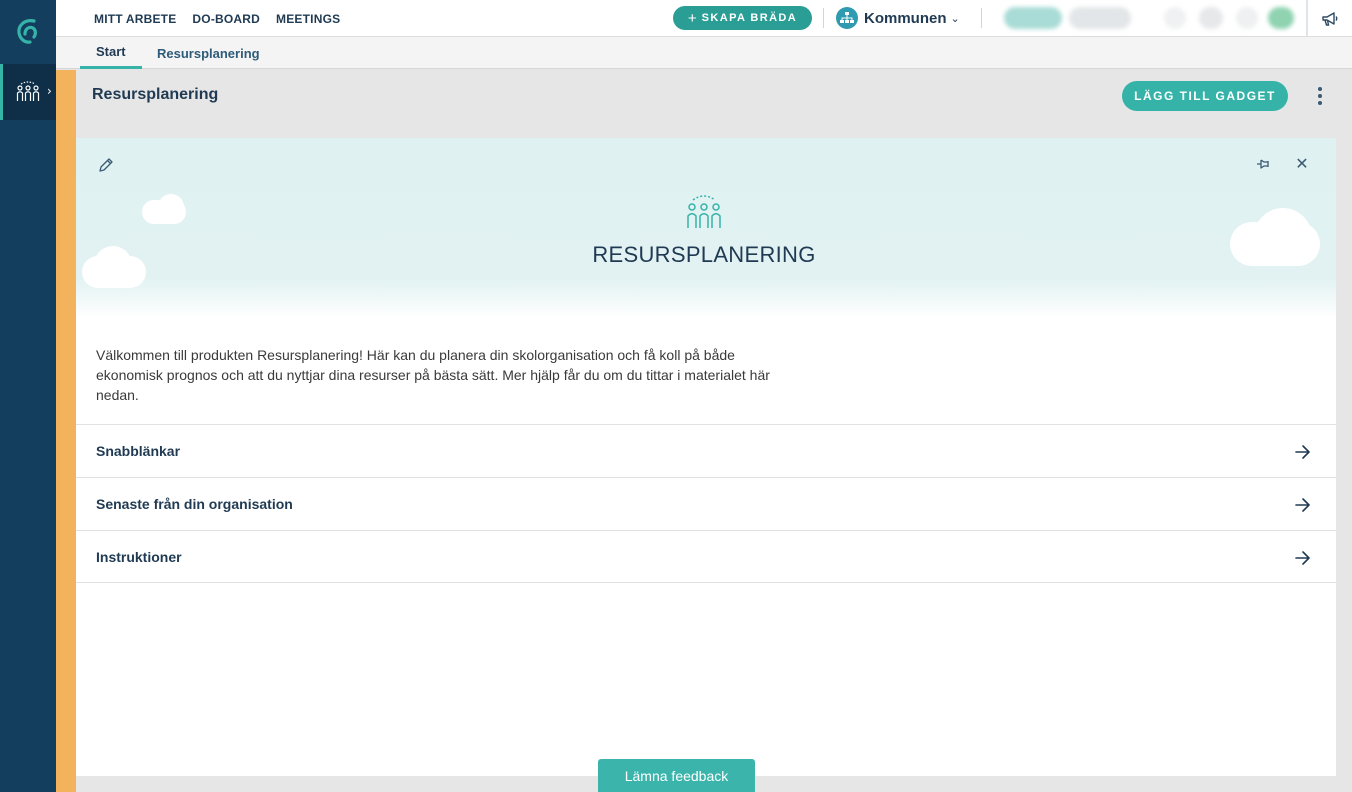  I want to click on pencil-icon, so click(106, 165).